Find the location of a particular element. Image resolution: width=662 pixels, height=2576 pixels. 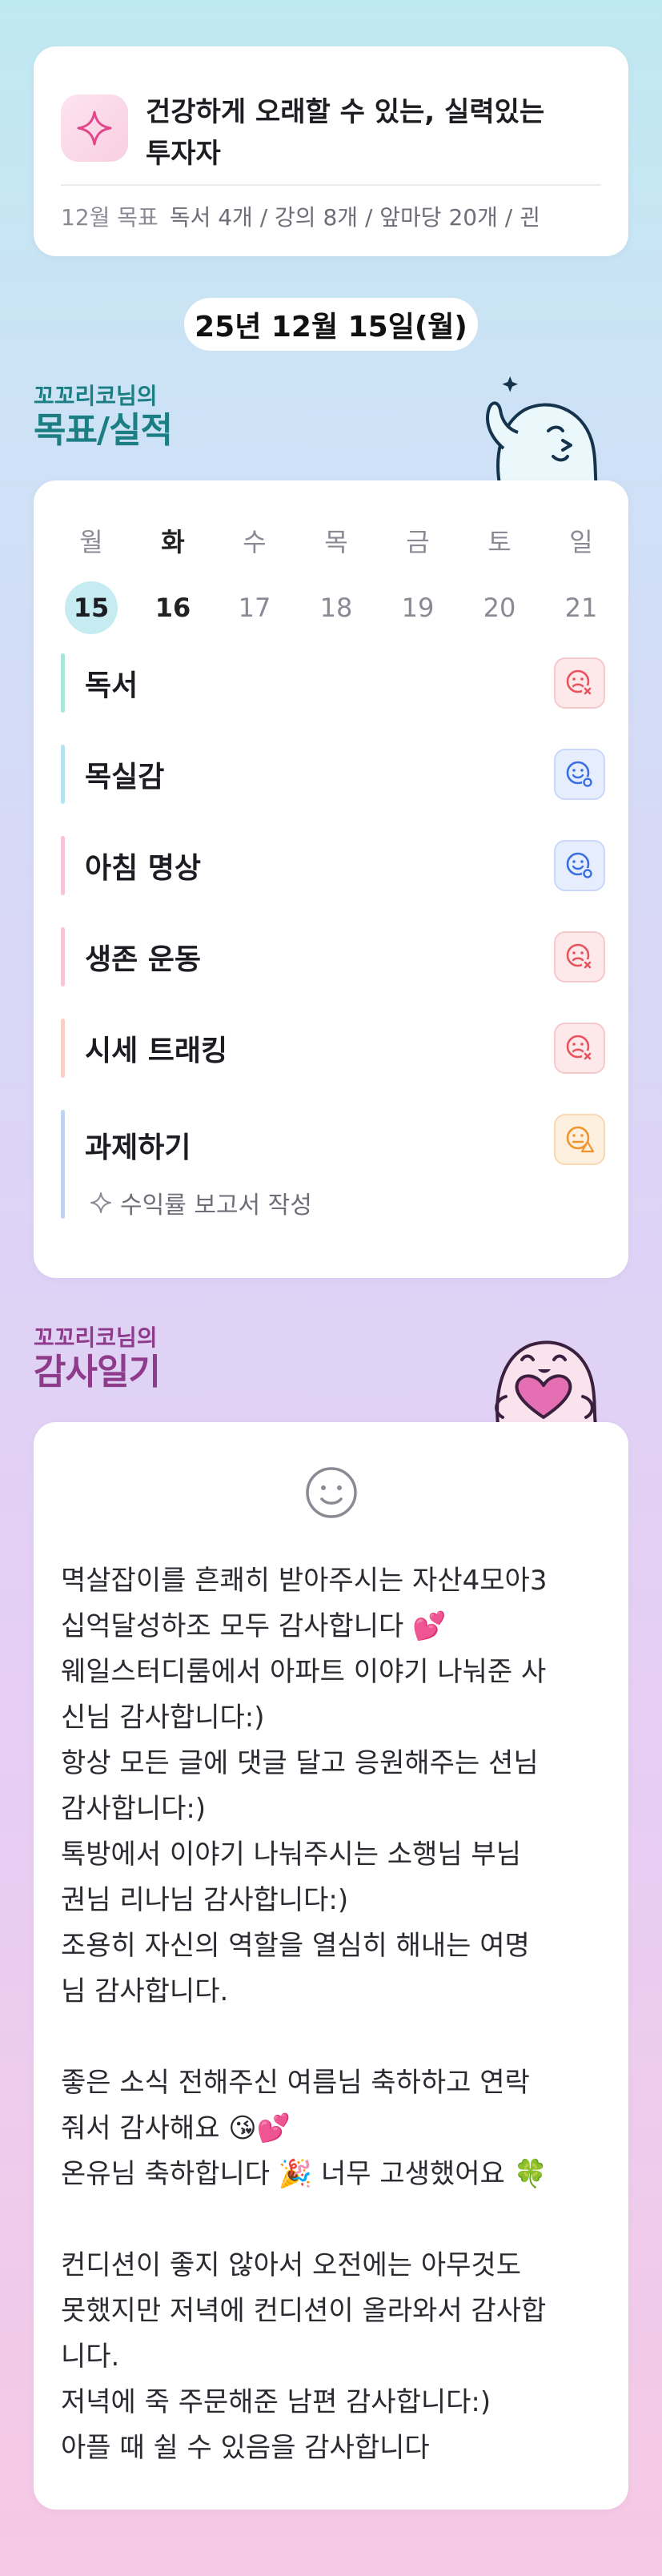

sparkle-outline-icon is located at coordinates (100, 1202).